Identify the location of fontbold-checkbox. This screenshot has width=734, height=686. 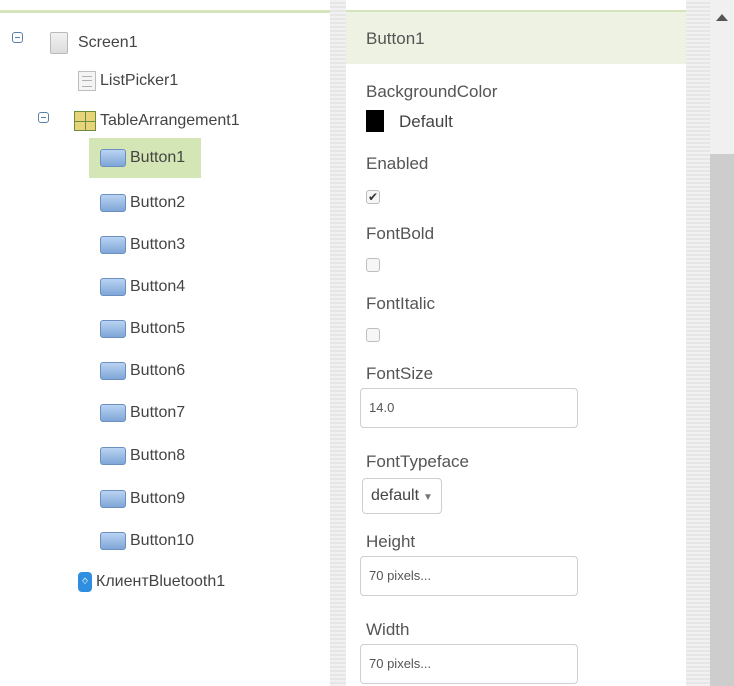
(373, 265).